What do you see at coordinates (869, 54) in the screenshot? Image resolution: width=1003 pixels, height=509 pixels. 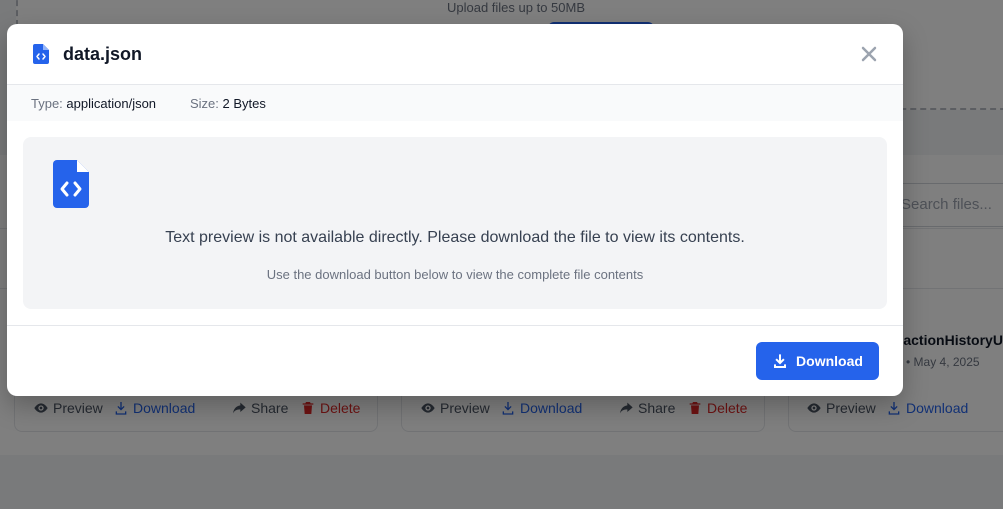 I see `close-icon` at bounding box center [869, 54].